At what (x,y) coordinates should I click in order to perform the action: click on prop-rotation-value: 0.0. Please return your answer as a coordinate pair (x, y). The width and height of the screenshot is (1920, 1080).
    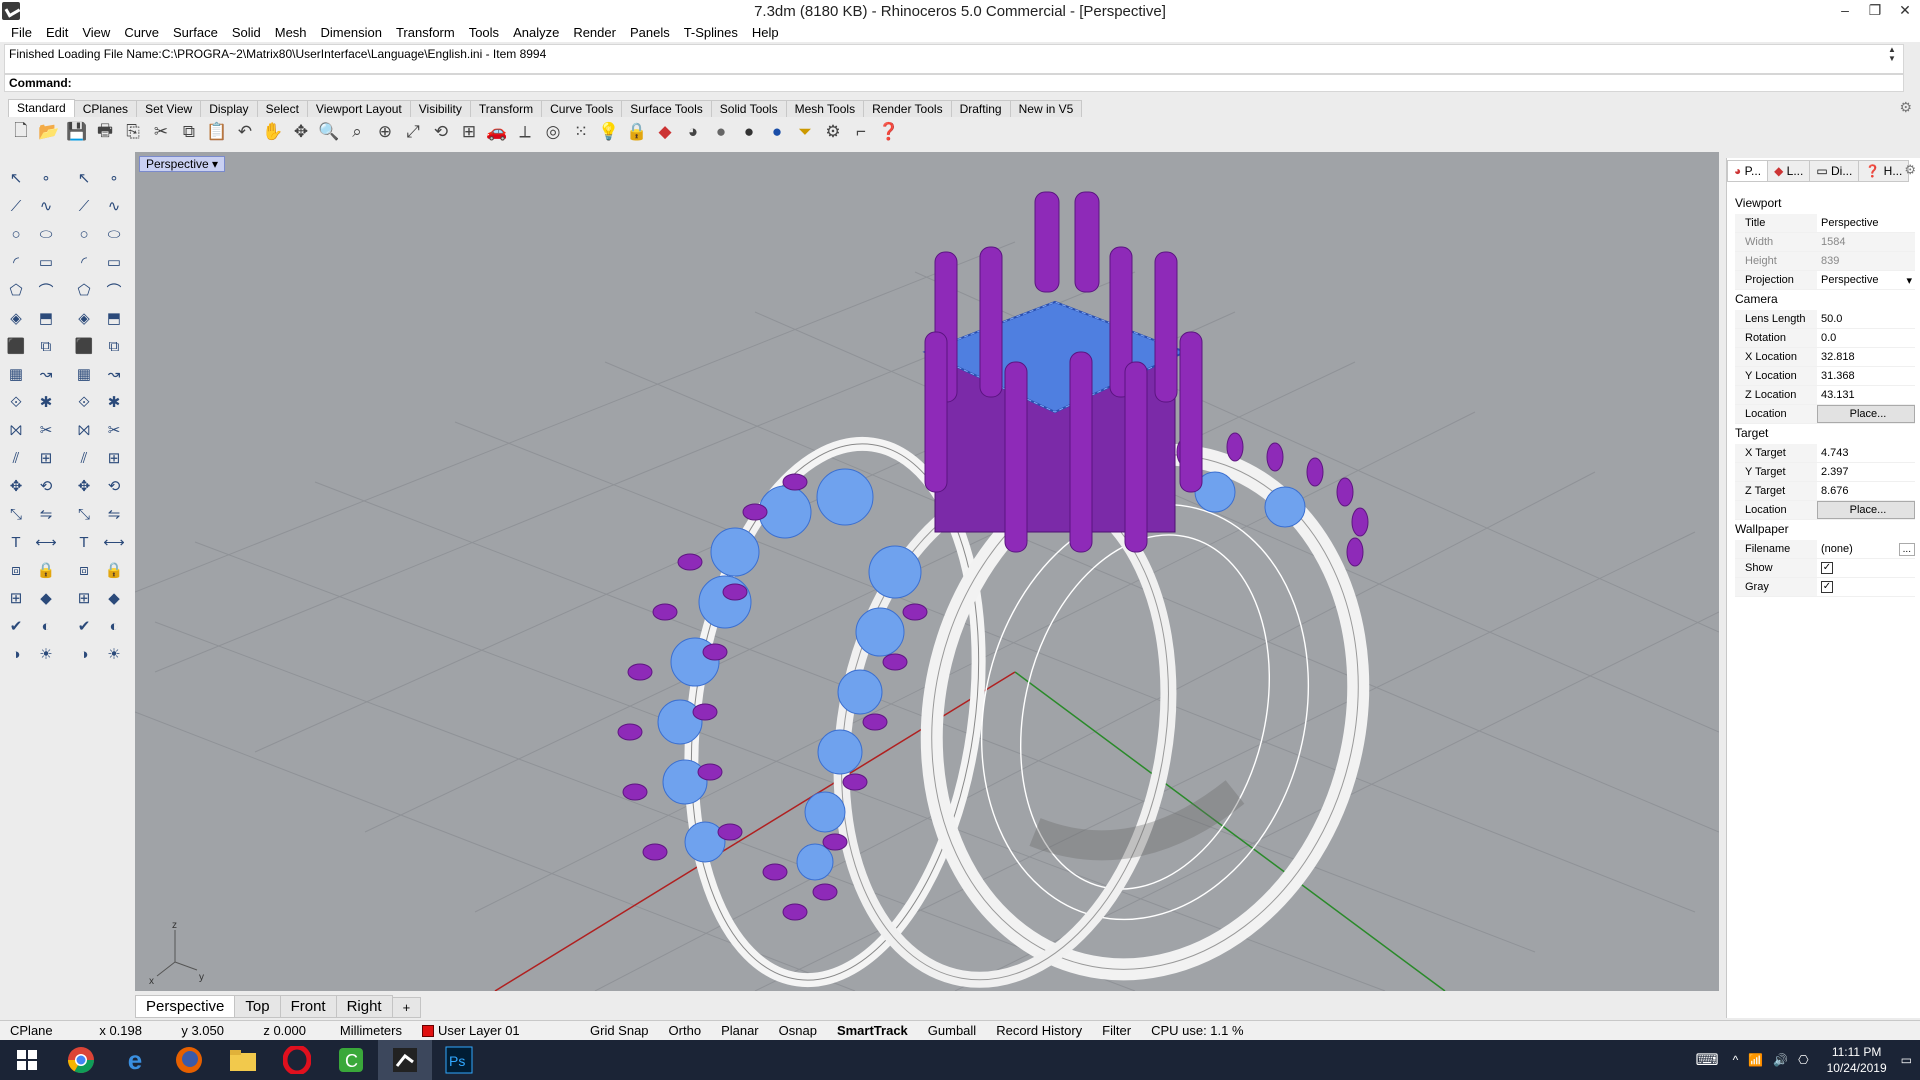
    Looking at the image, I should click on (1866, 338).